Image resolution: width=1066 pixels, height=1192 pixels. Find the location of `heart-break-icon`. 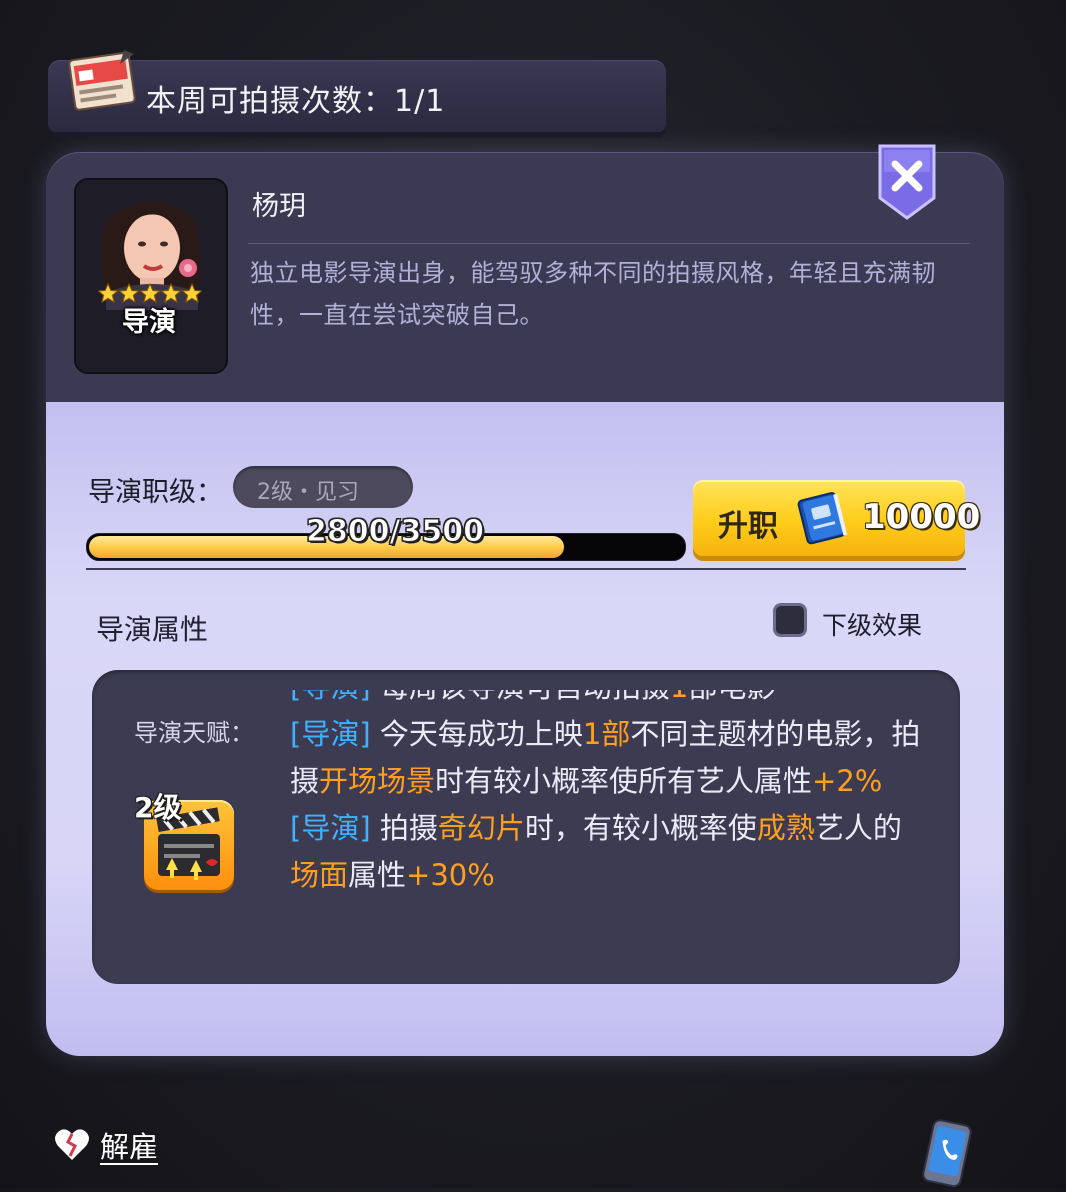

heart-break-icon is located at coordinates (72, 1144).